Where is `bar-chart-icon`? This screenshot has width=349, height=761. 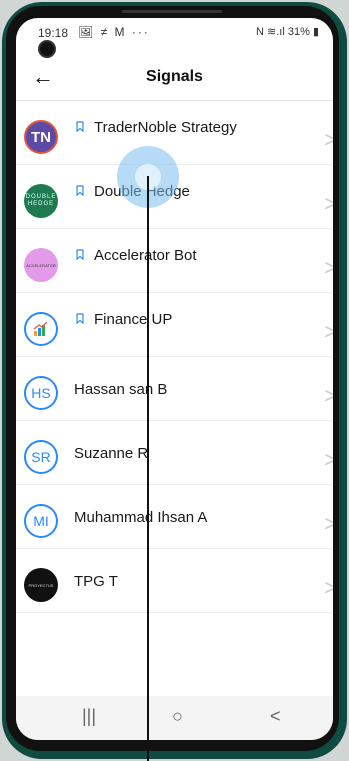
bar-chart-icon is located at coordinates (40, 328).